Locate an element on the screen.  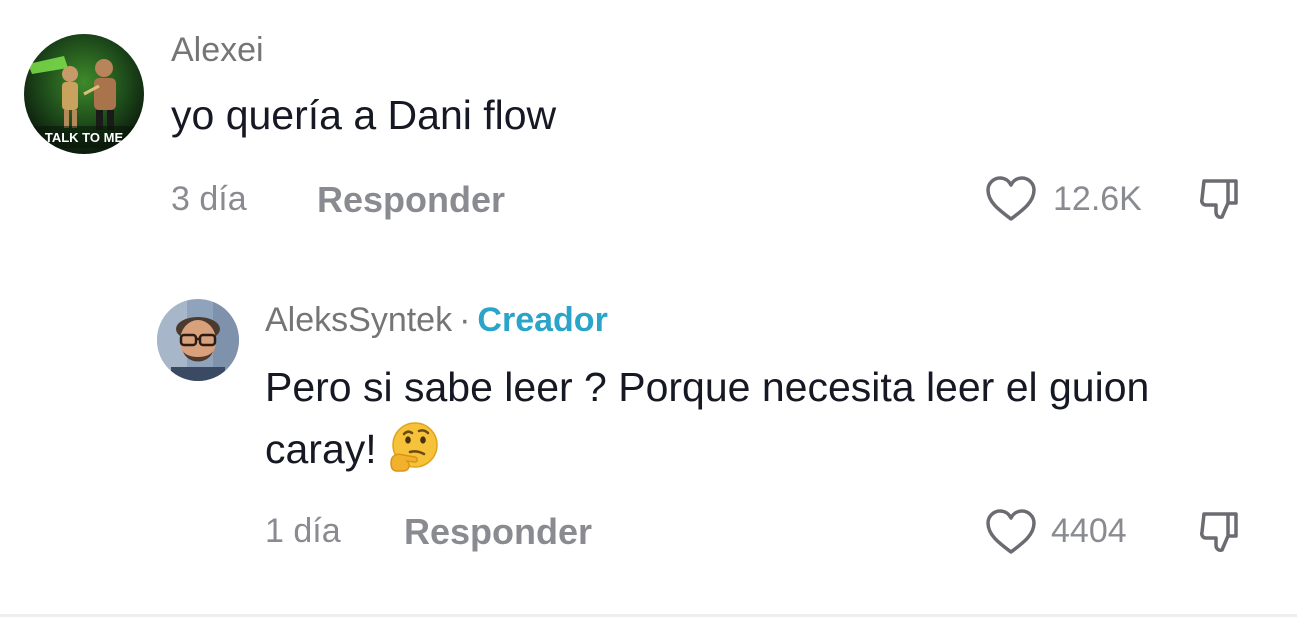
avatar-image is located at coordinates (198, 340).